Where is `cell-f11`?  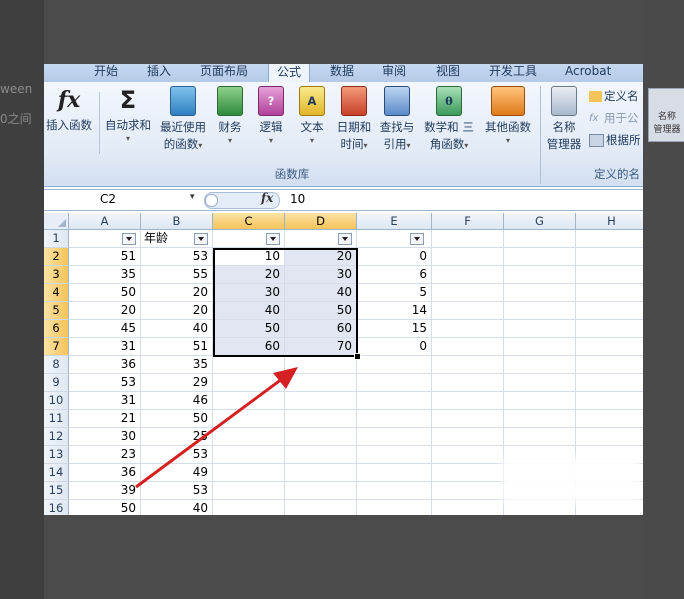 cell-f11 is located at coordinates (468, 419).